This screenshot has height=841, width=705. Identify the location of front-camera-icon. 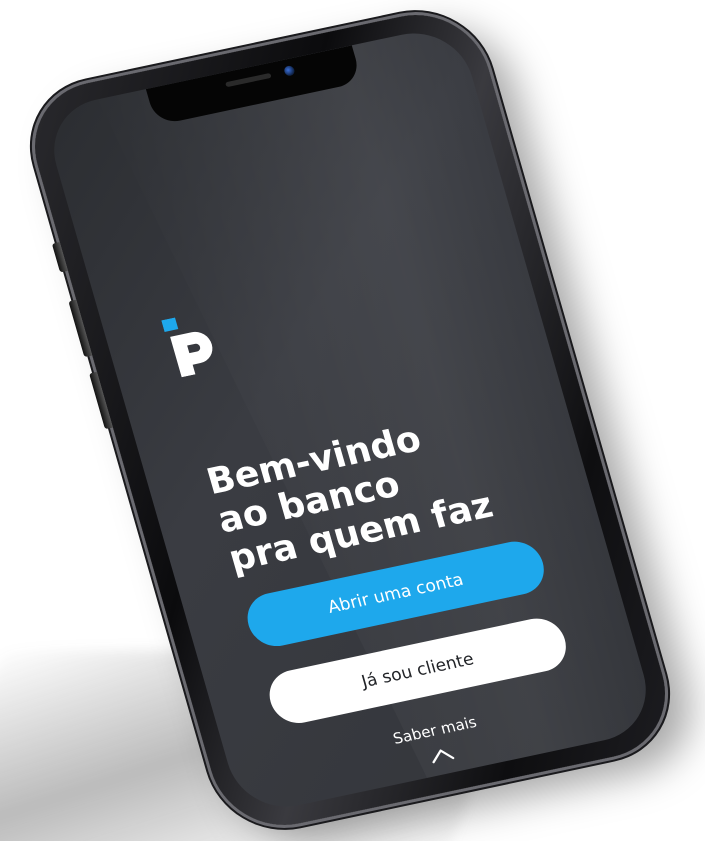
(289, 70).